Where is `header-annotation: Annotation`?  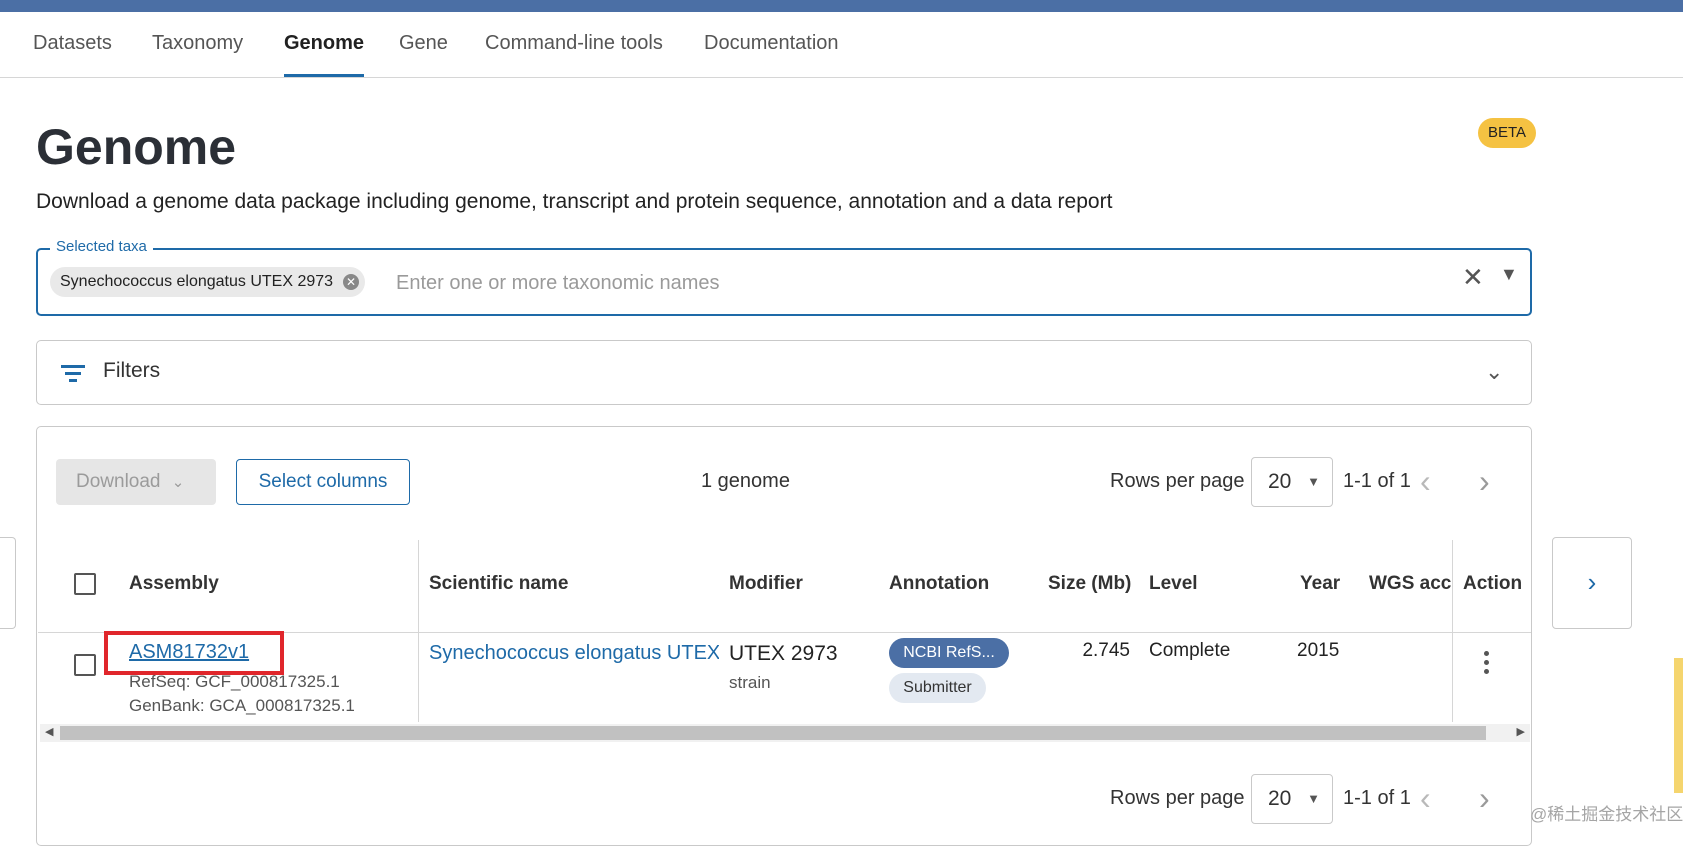
header-annotation: Annotation is located at coordinates (939, 584).